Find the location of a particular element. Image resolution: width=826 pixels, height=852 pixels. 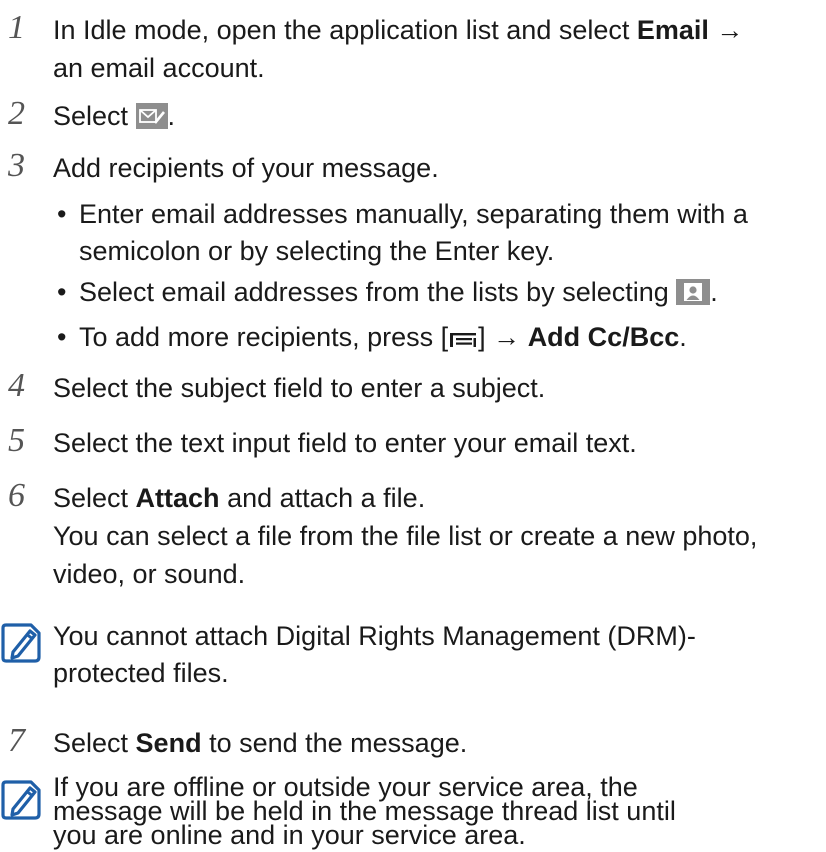

step-number: 2 is located at coordinates (16, 113).